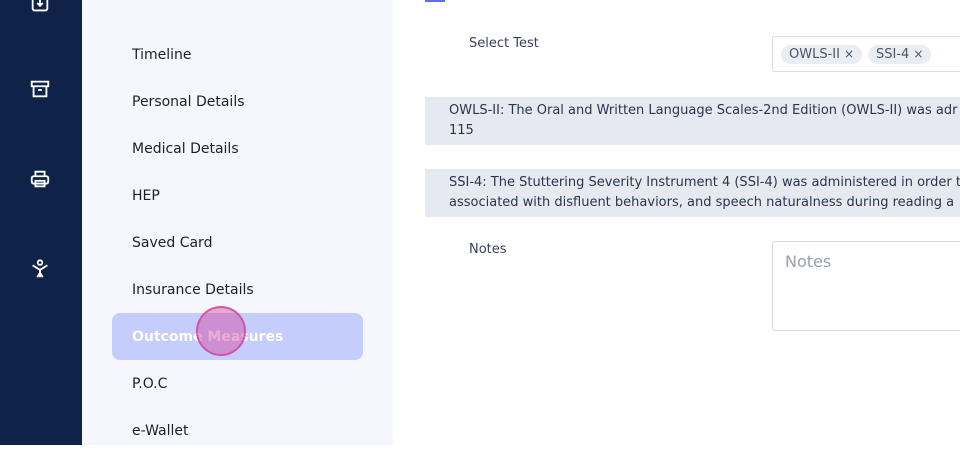 The height and width of the screenshot is (454, 960). What do you see at coordinates (40, 269) in the screenshot?
I see `person-icon` at bounding box center [40, 269].